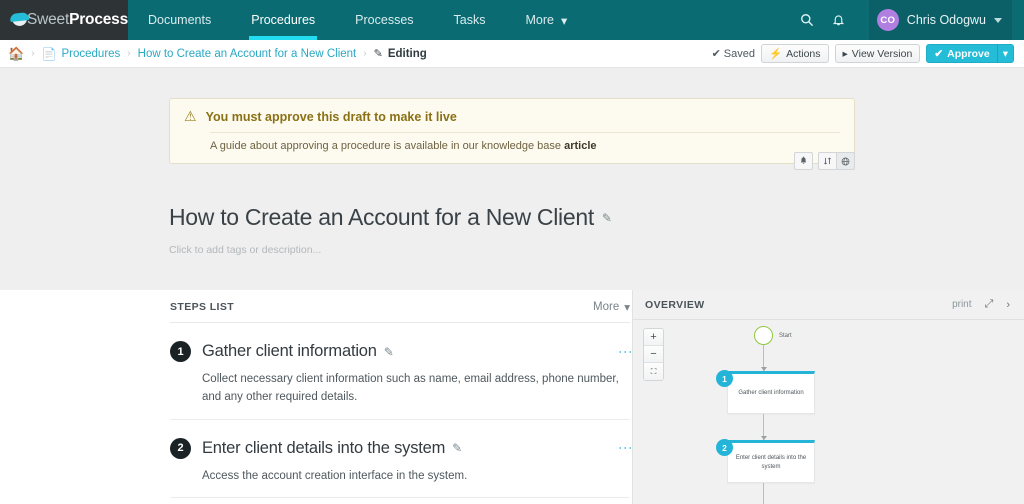 Image resolution: width=1024 pixels, height=504 pixels. What do you see at coordinates (90, 54) in the screenshot?
I see `breadcrumb-procedures: Procedures` at bounding box center [90, 54].